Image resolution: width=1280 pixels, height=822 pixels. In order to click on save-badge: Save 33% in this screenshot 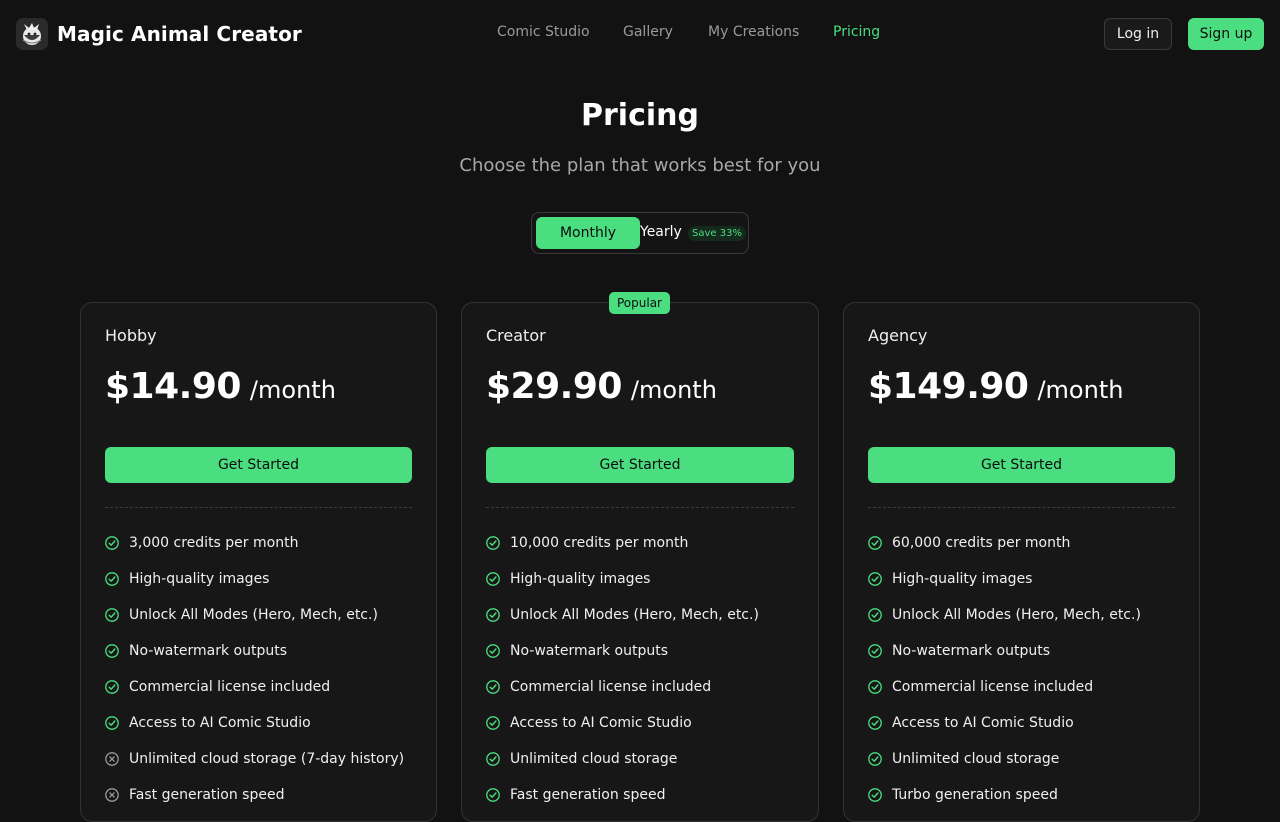, I will do `click(717, 233)`.